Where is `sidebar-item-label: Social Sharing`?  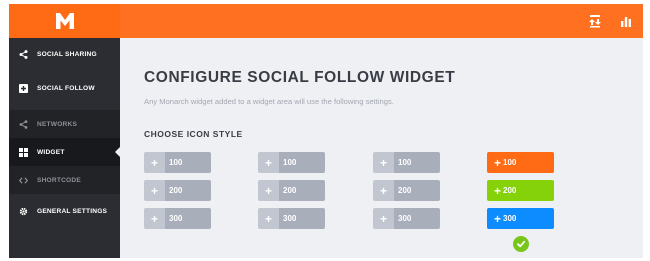
sidebar-item-label: Social Sharing is located at coordinates (67, 54).